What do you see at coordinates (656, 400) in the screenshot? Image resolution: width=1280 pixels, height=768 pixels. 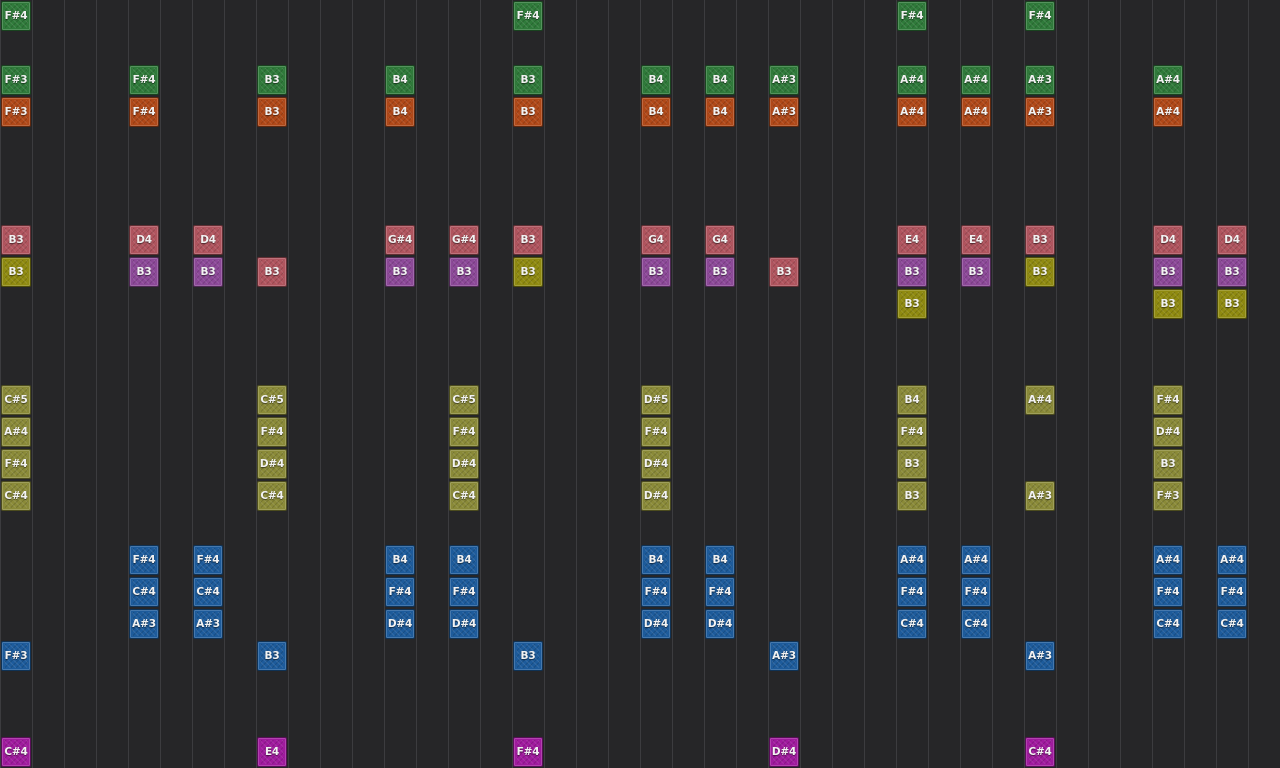 I see `note-block: D#5` at bounding box center [656, 400].